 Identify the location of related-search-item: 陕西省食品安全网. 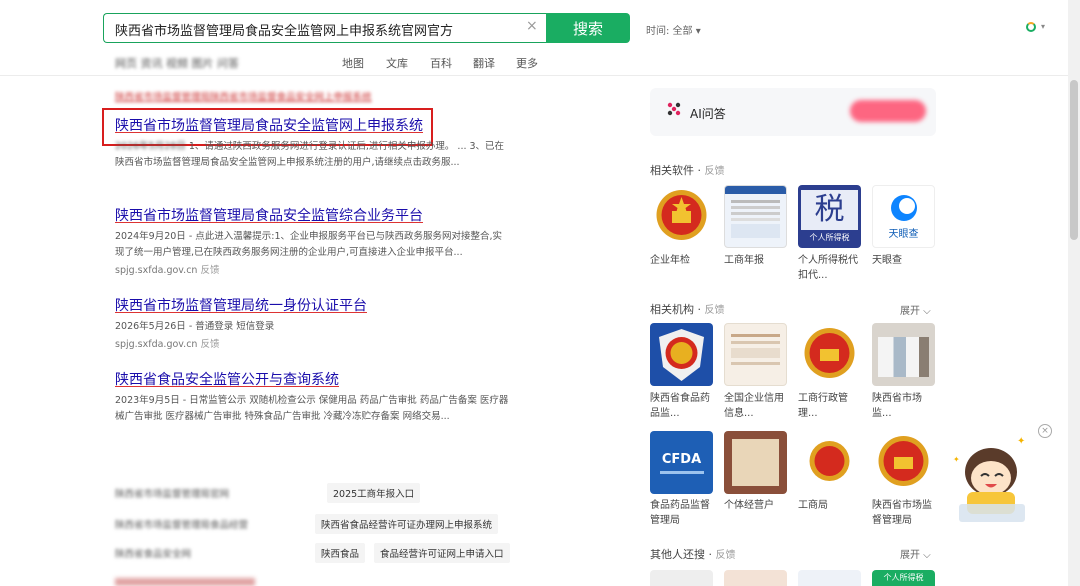
(153, 553).